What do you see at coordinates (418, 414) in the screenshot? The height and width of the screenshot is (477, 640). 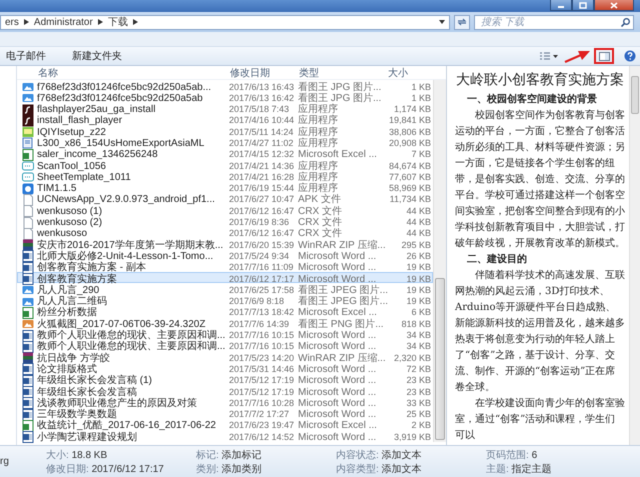 I see `file-size: 25 KB` at bounding box center [418, 414].